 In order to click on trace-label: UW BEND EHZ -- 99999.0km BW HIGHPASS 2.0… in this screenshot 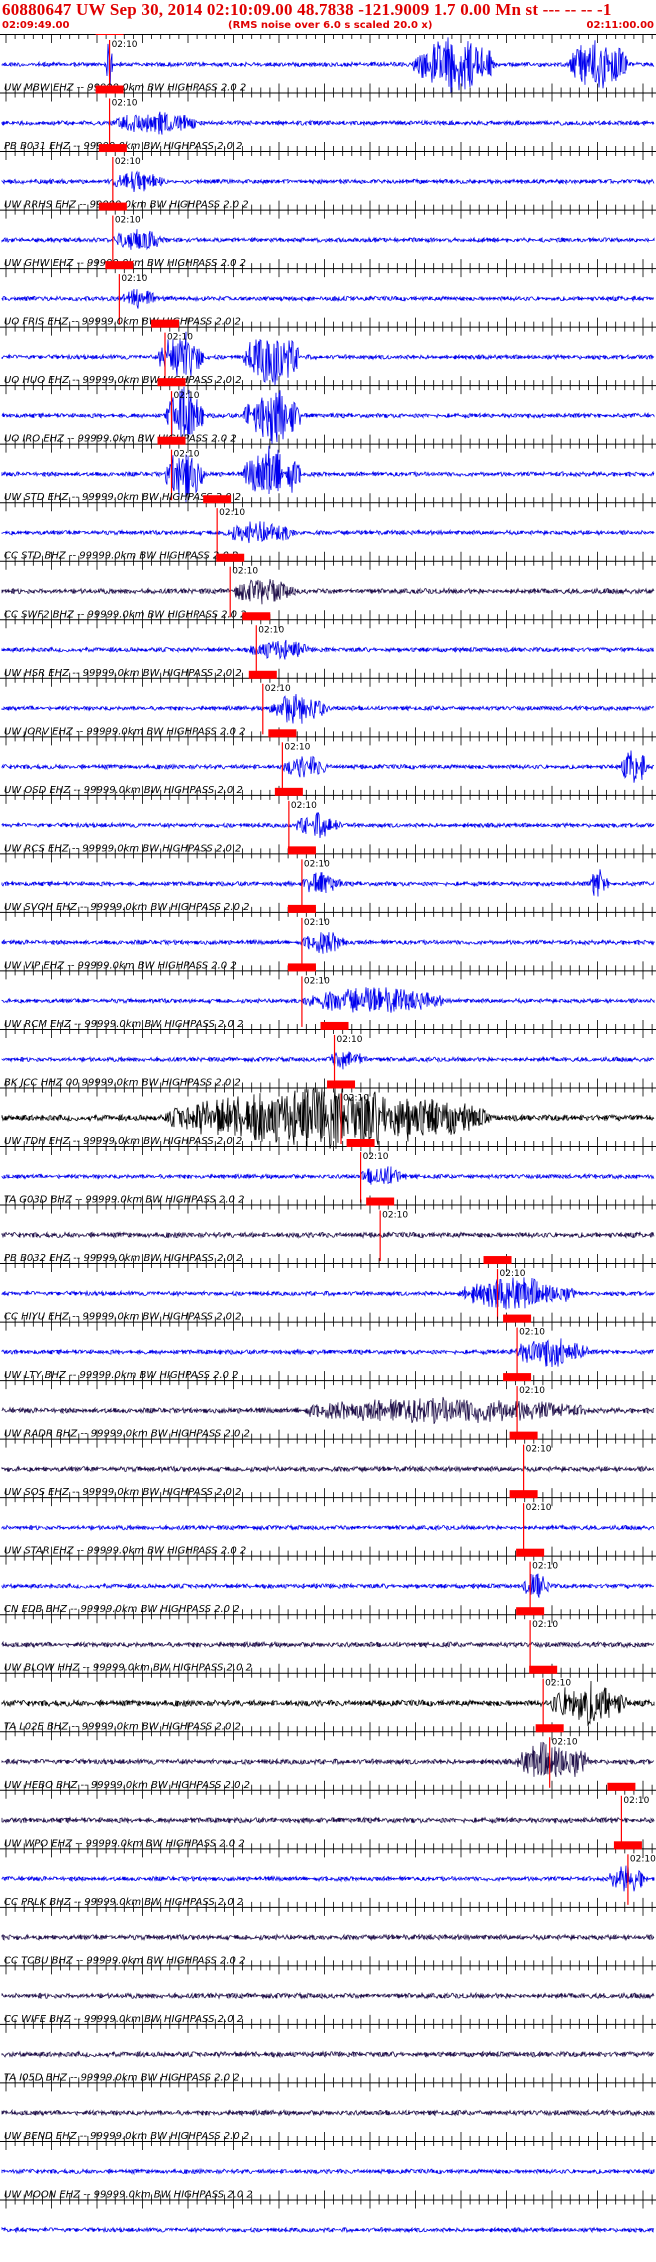, I will do `click(126, 2136)`.